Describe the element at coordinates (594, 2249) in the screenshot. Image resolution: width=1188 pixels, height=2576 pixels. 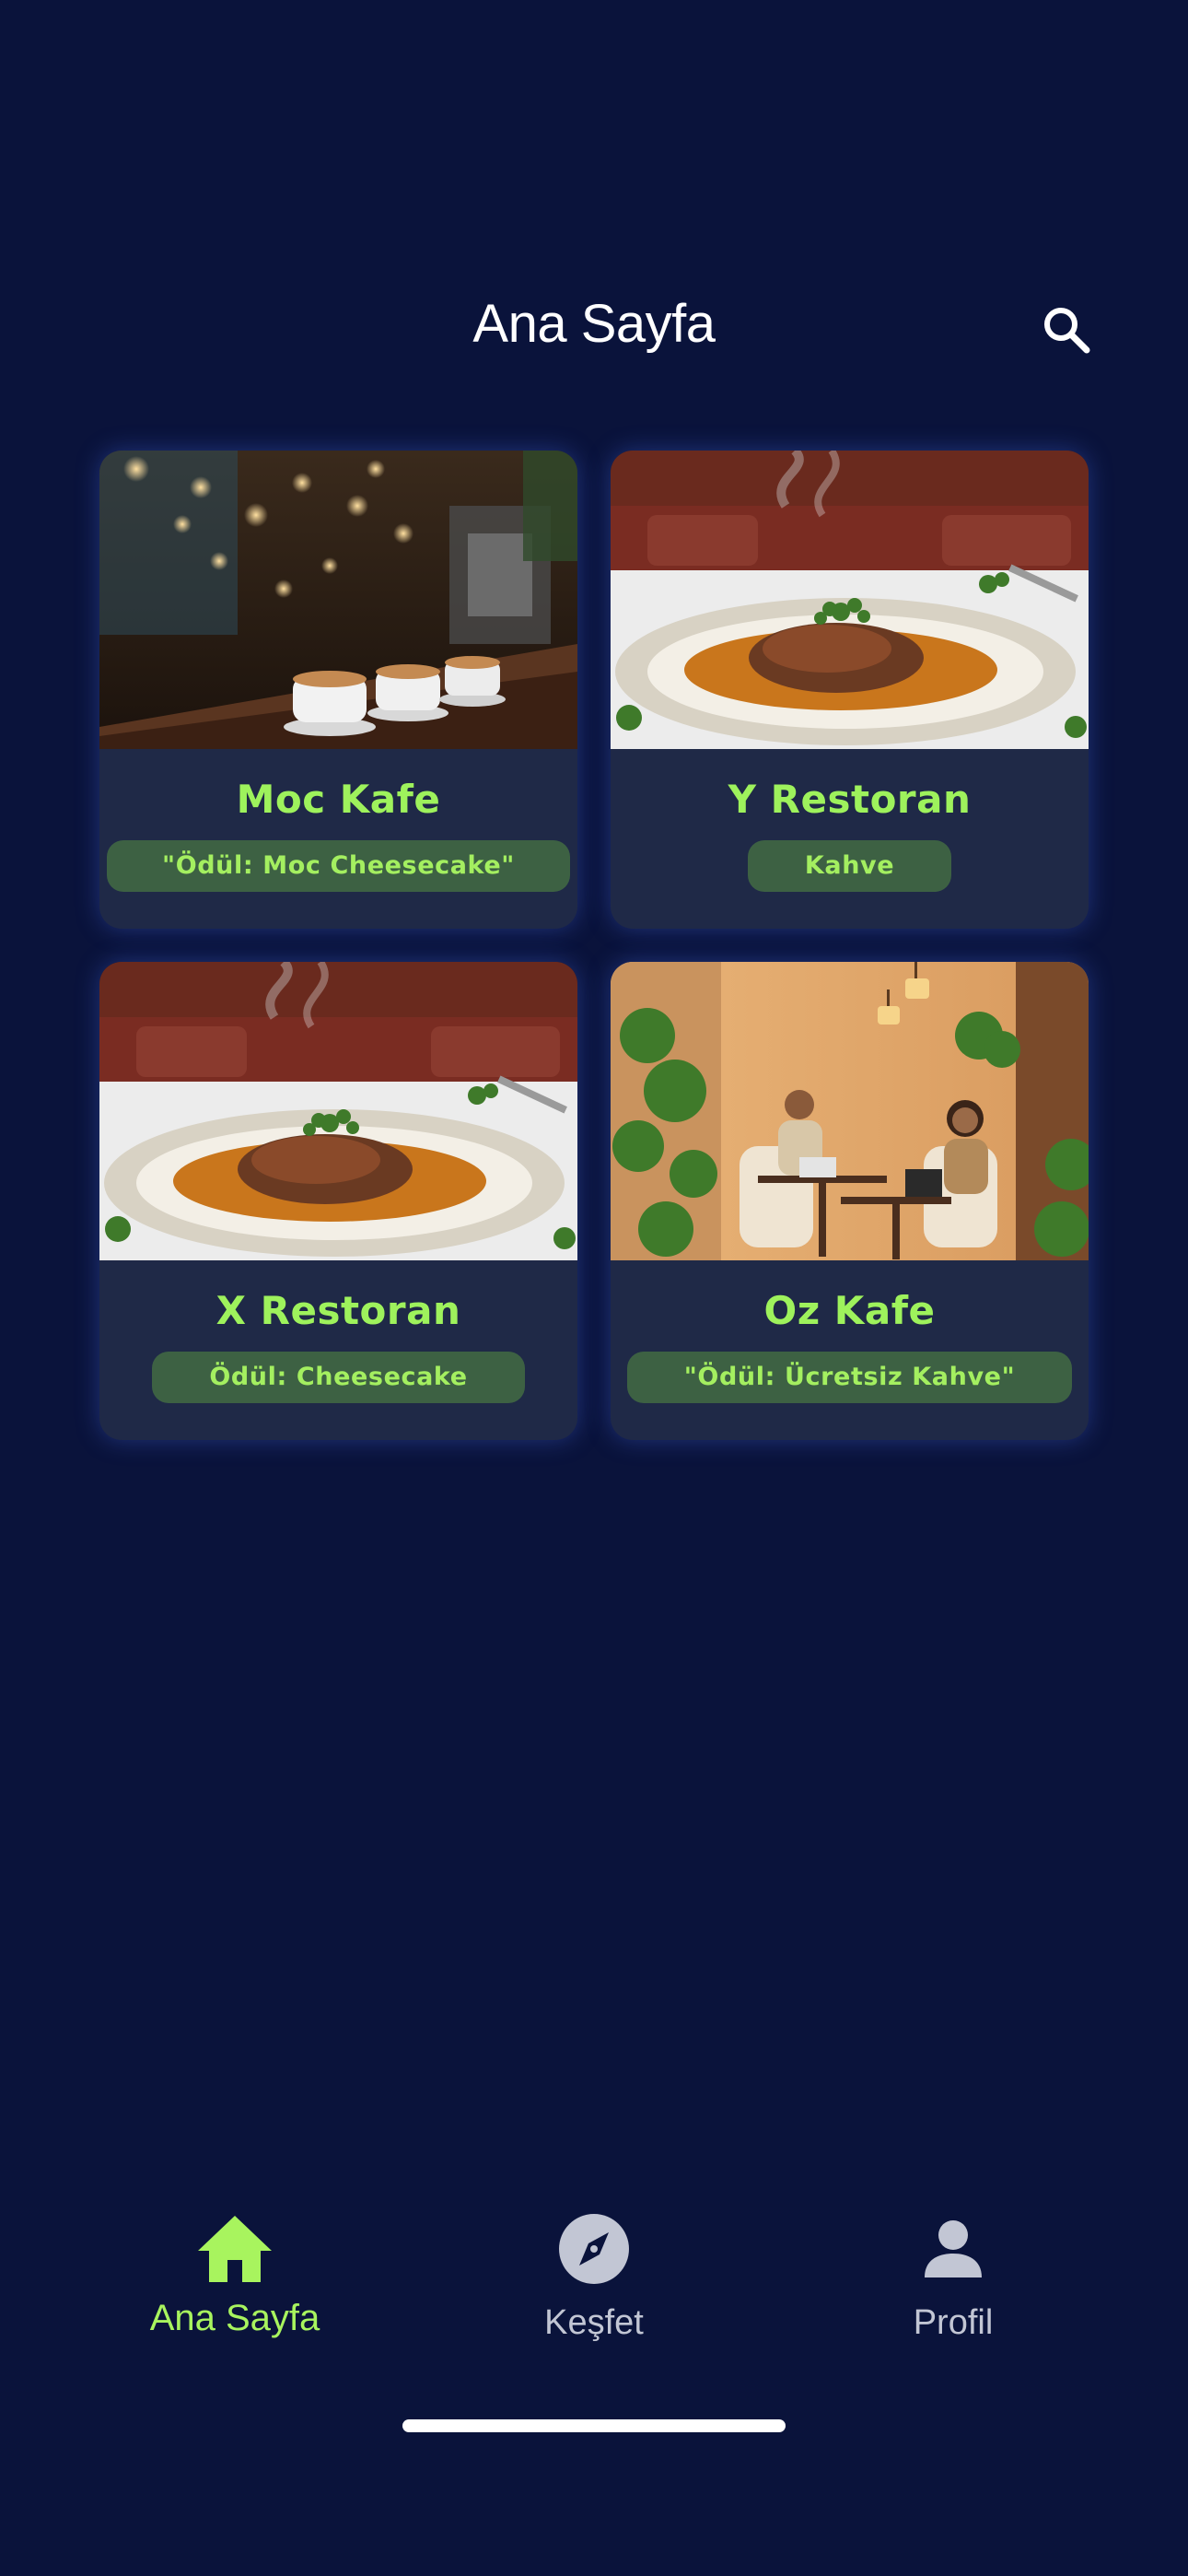
I see `compass-icon` at that location.